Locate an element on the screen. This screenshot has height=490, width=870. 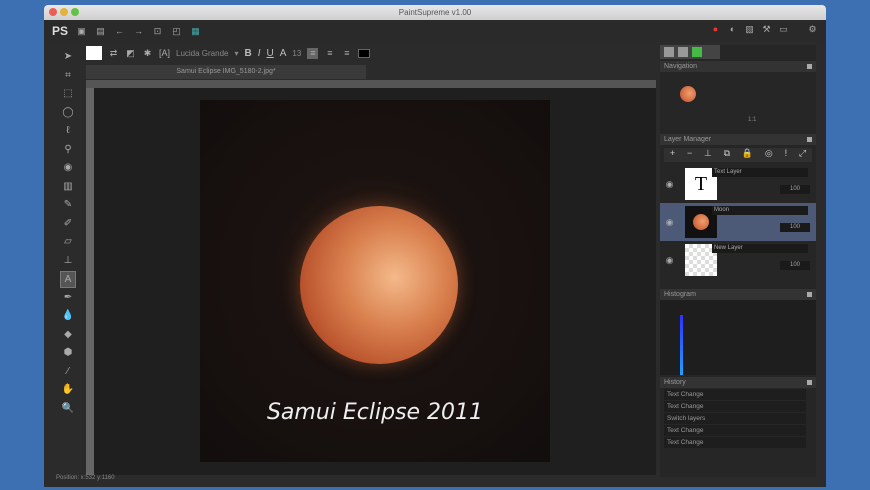
layer-toolbar: + − ⊥ ⧉ 🔒 ◎! ⤢ is located at coordinates (738, 155).